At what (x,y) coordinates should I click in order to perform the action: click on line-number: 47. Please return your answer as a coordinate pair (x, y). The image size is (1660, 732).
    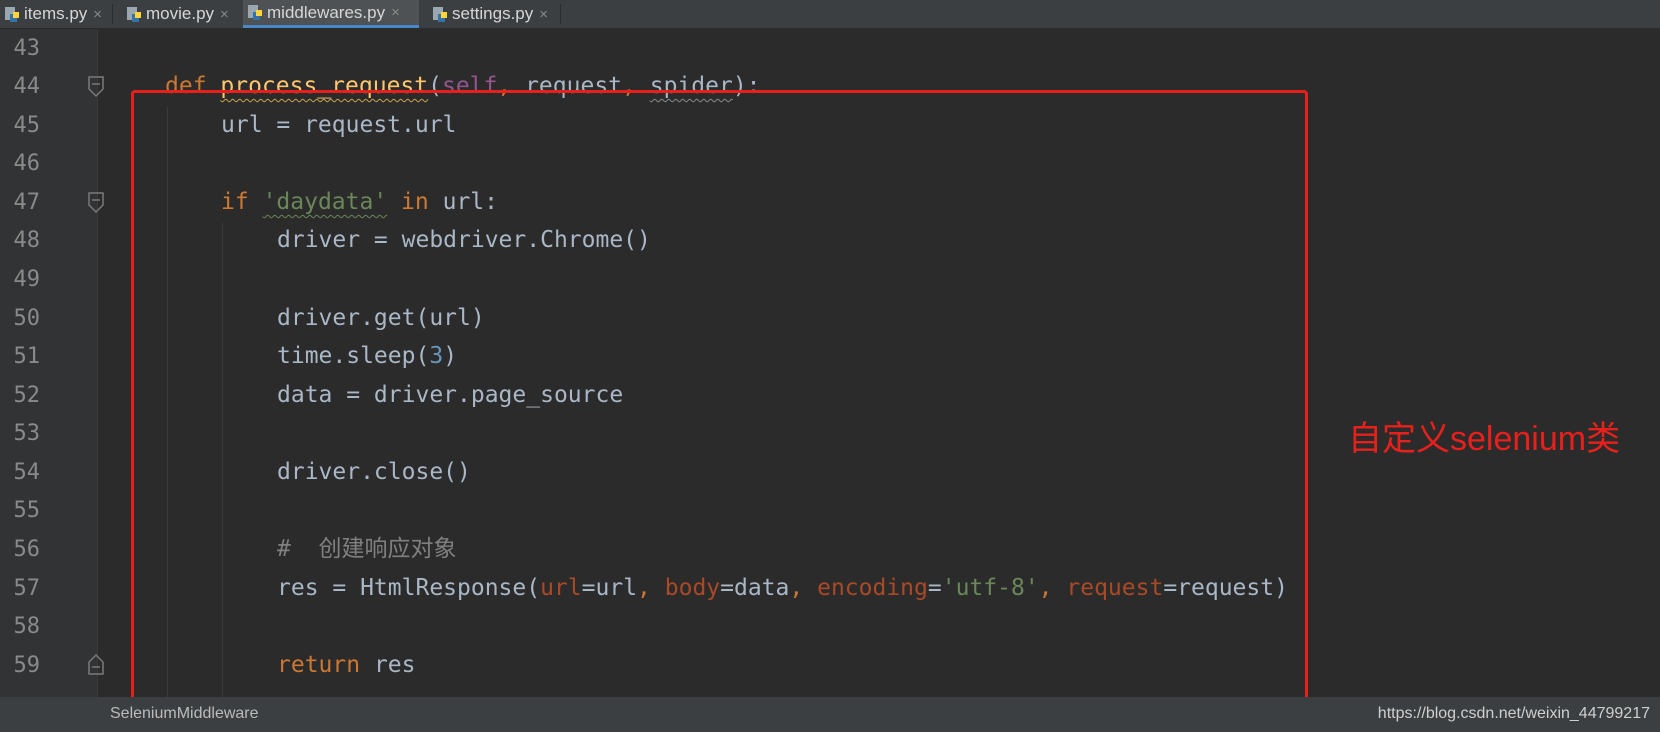
    Looking at the image, I should click on (27, 202).